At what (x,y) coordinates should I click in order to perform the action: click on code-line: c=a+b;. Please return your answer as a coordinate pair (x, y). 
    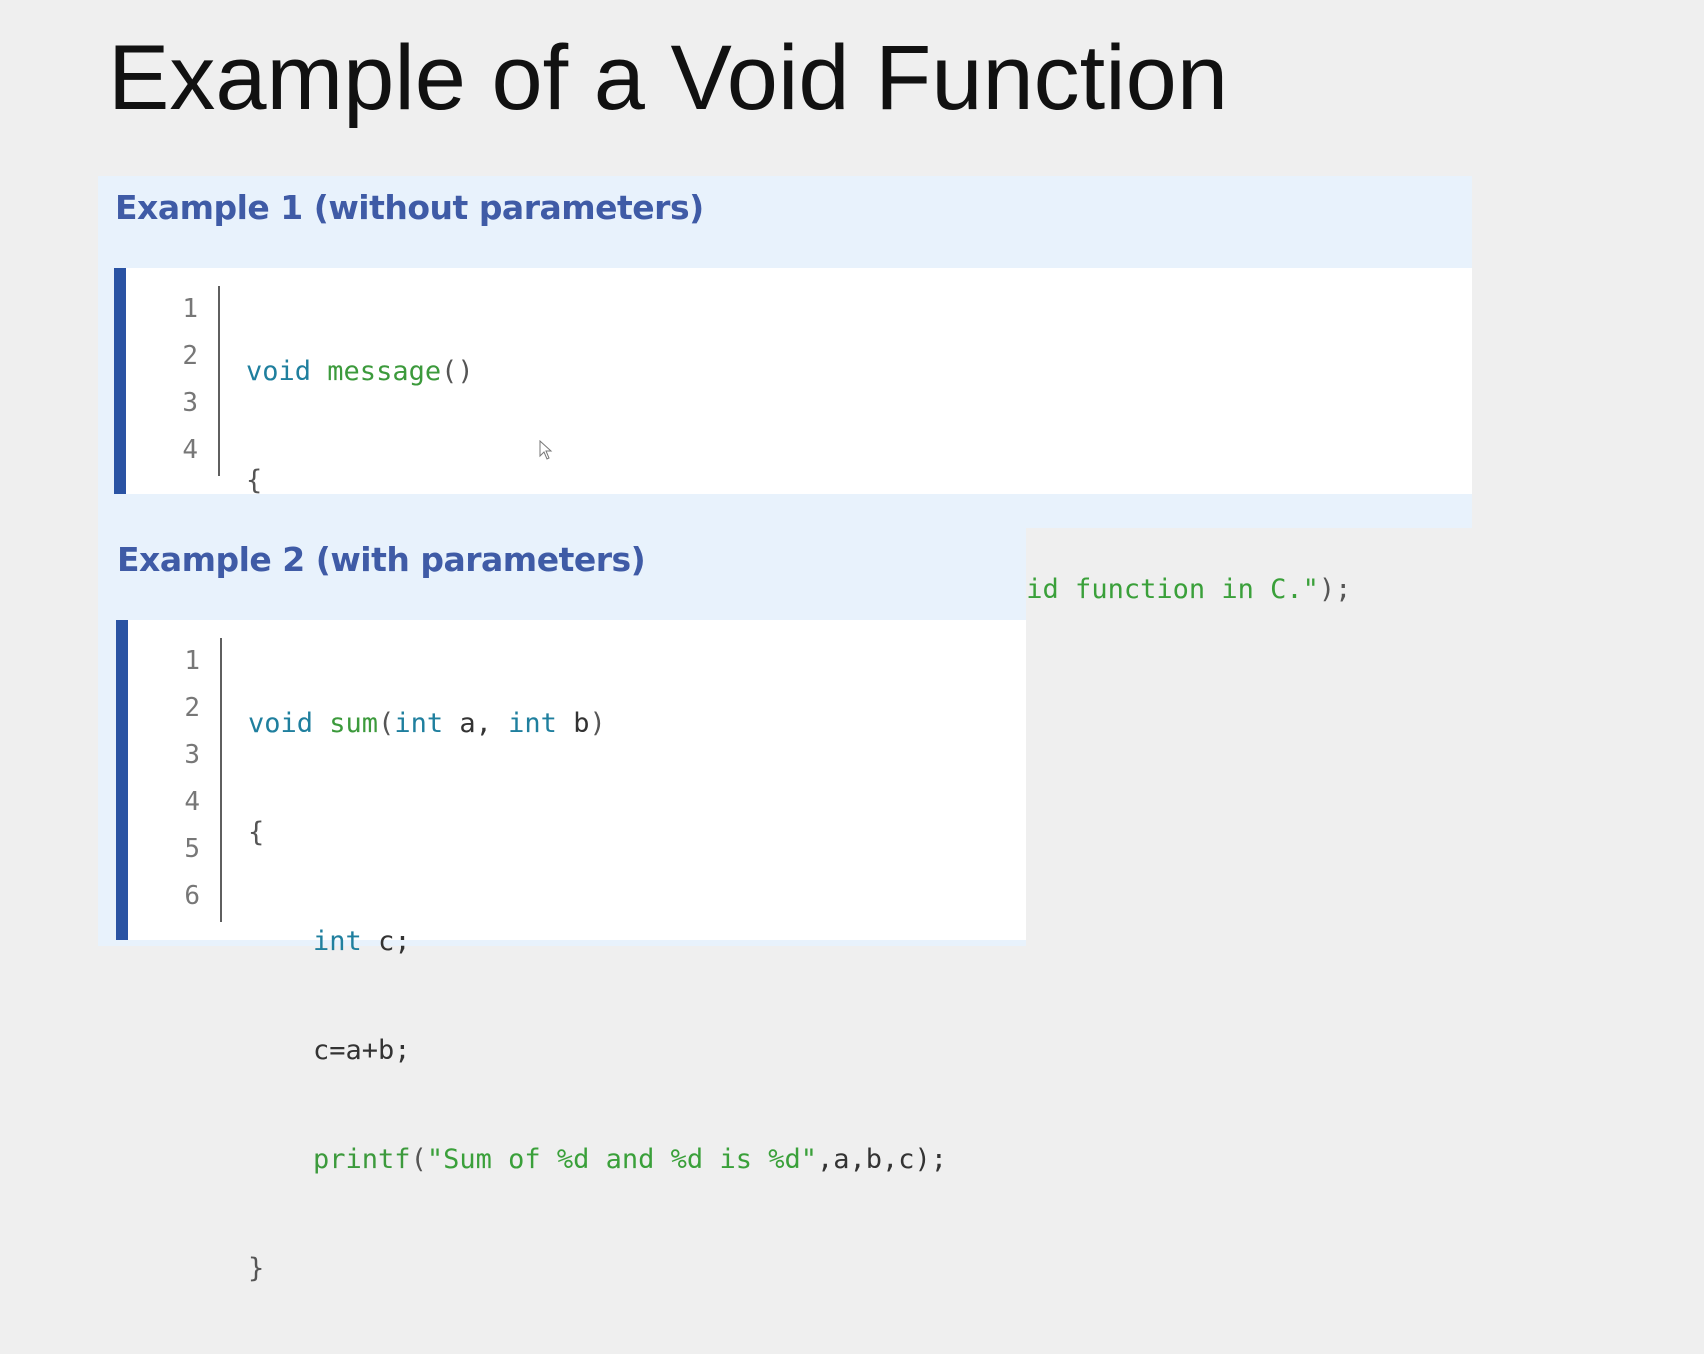
    Looking at the image, I should click on (597, 1050).